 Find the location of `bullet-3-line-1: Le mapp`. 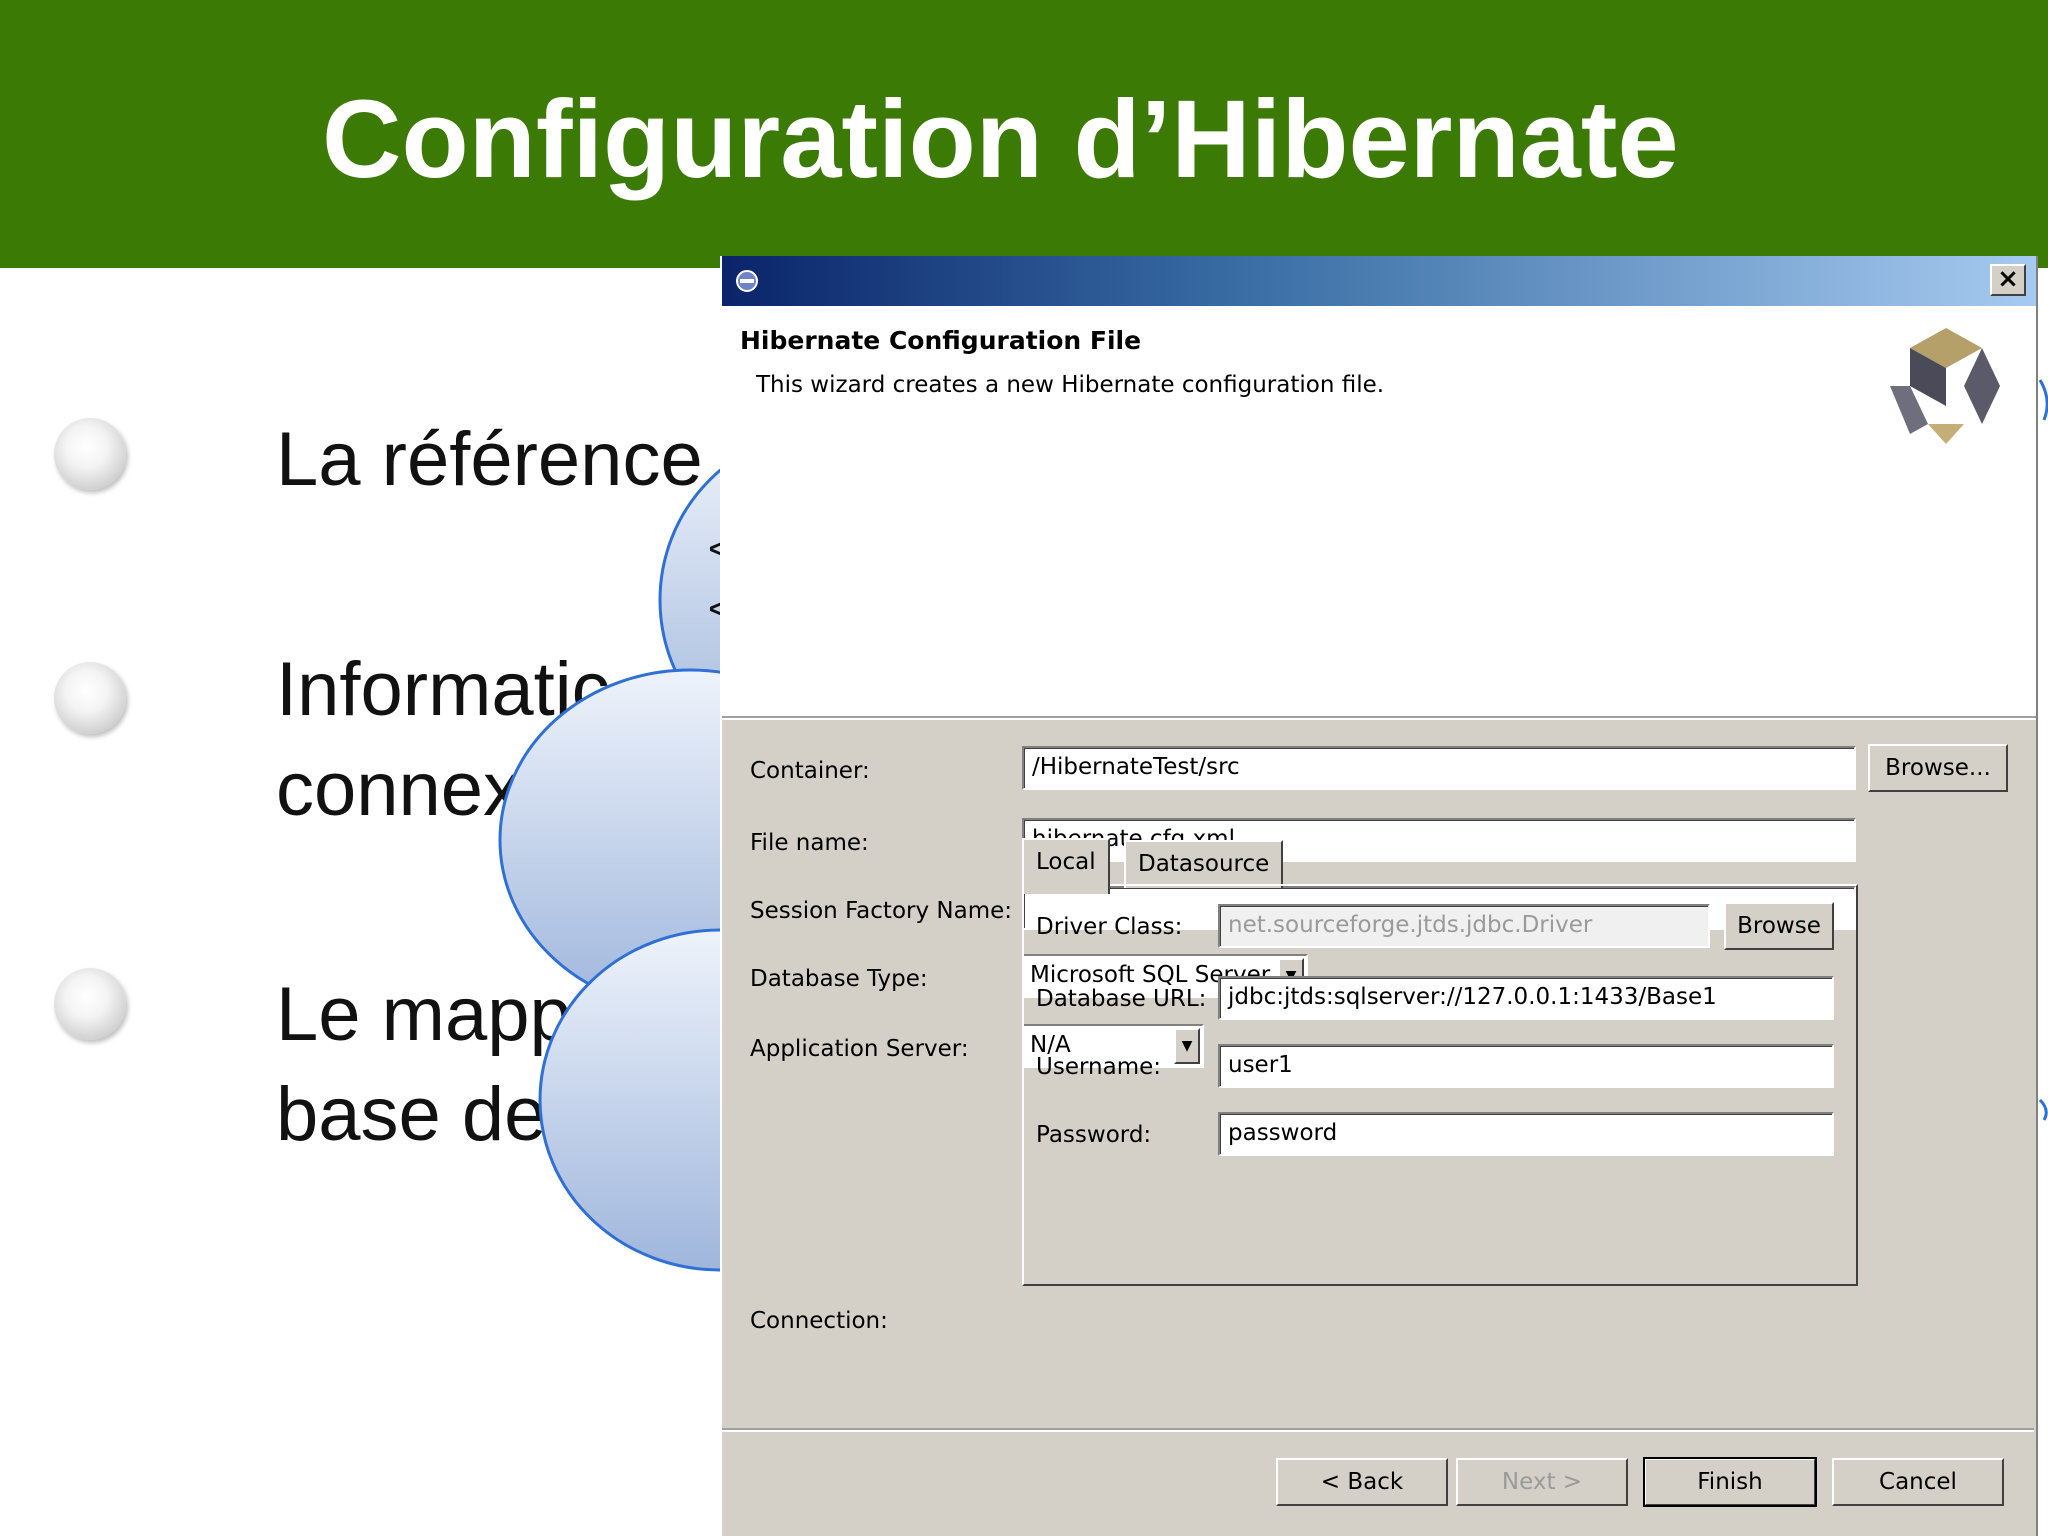

bullet-3-line-1: Le mapp is located at coordinates (424, 1014).